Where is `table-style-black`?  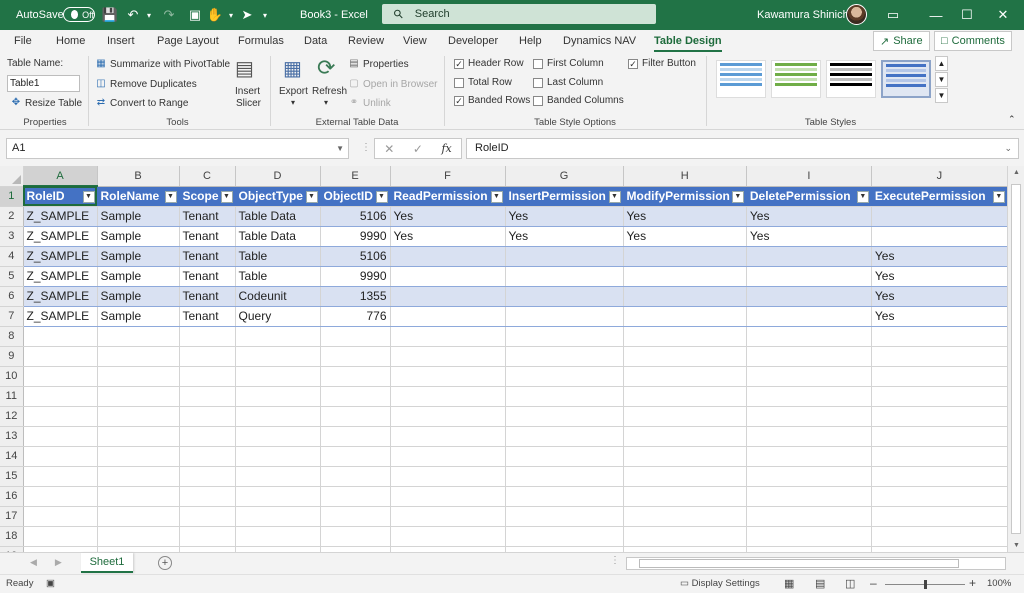 table-style-black is located at coordinates (851, 79).